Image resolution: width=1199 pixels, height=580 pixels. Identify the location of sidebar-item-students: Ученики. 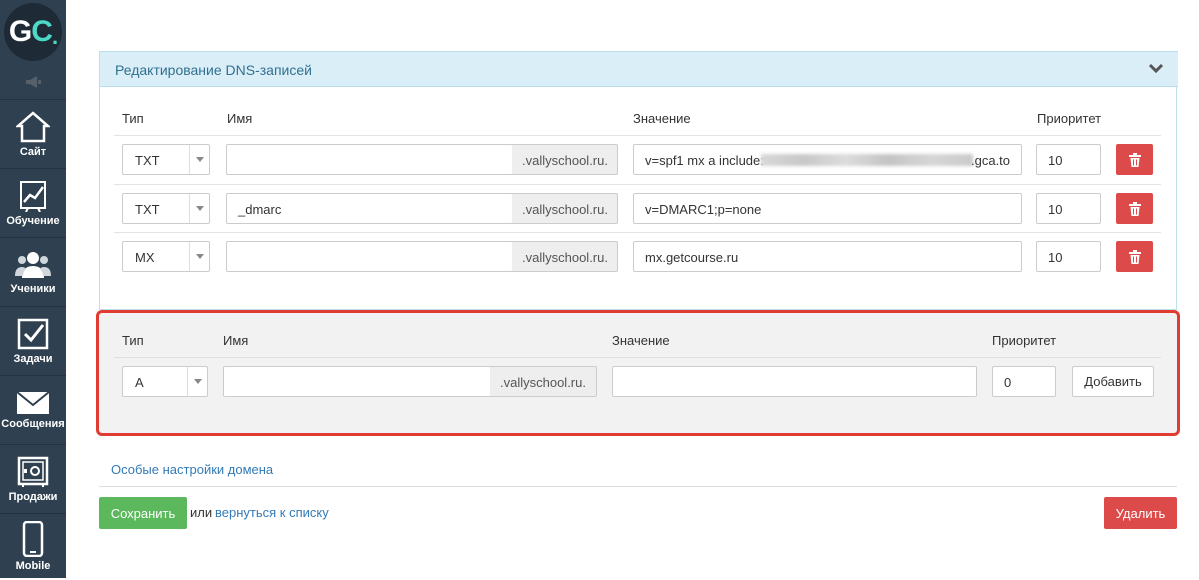
(33, 273).